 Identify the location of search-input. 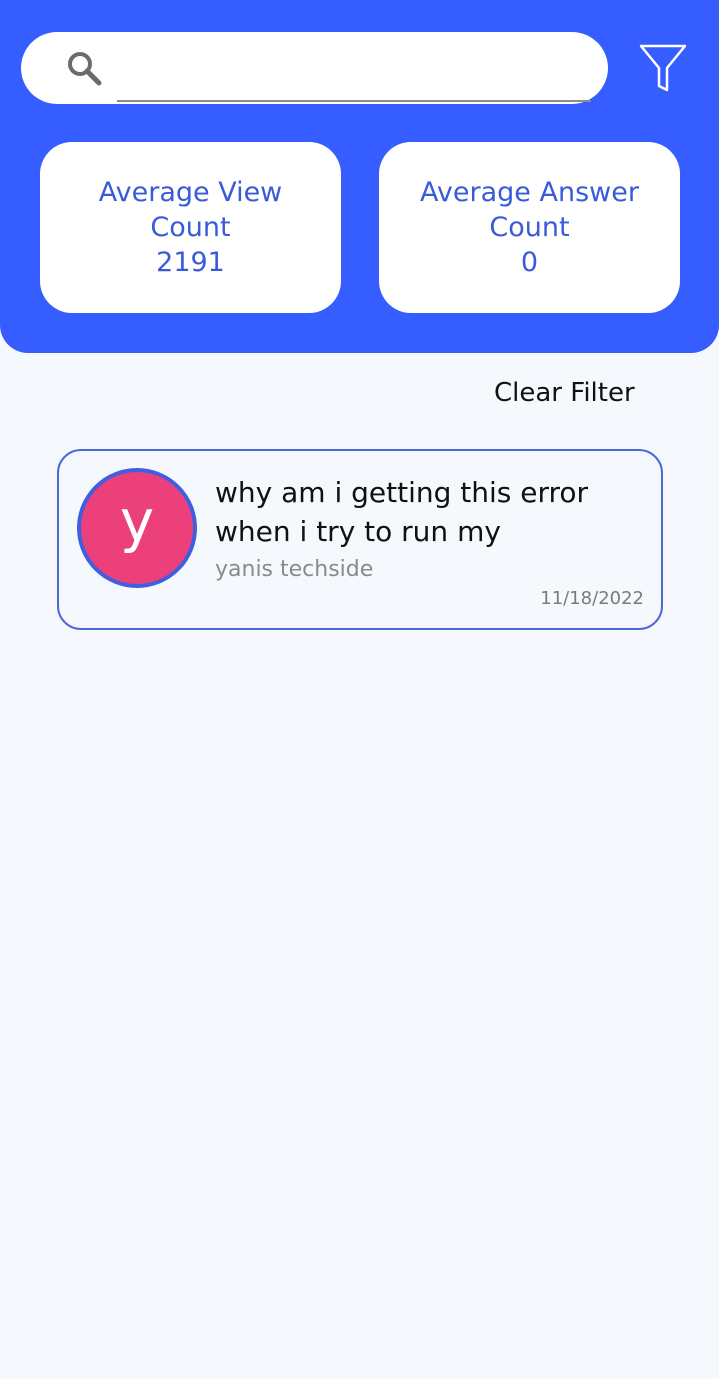
(354, 69).